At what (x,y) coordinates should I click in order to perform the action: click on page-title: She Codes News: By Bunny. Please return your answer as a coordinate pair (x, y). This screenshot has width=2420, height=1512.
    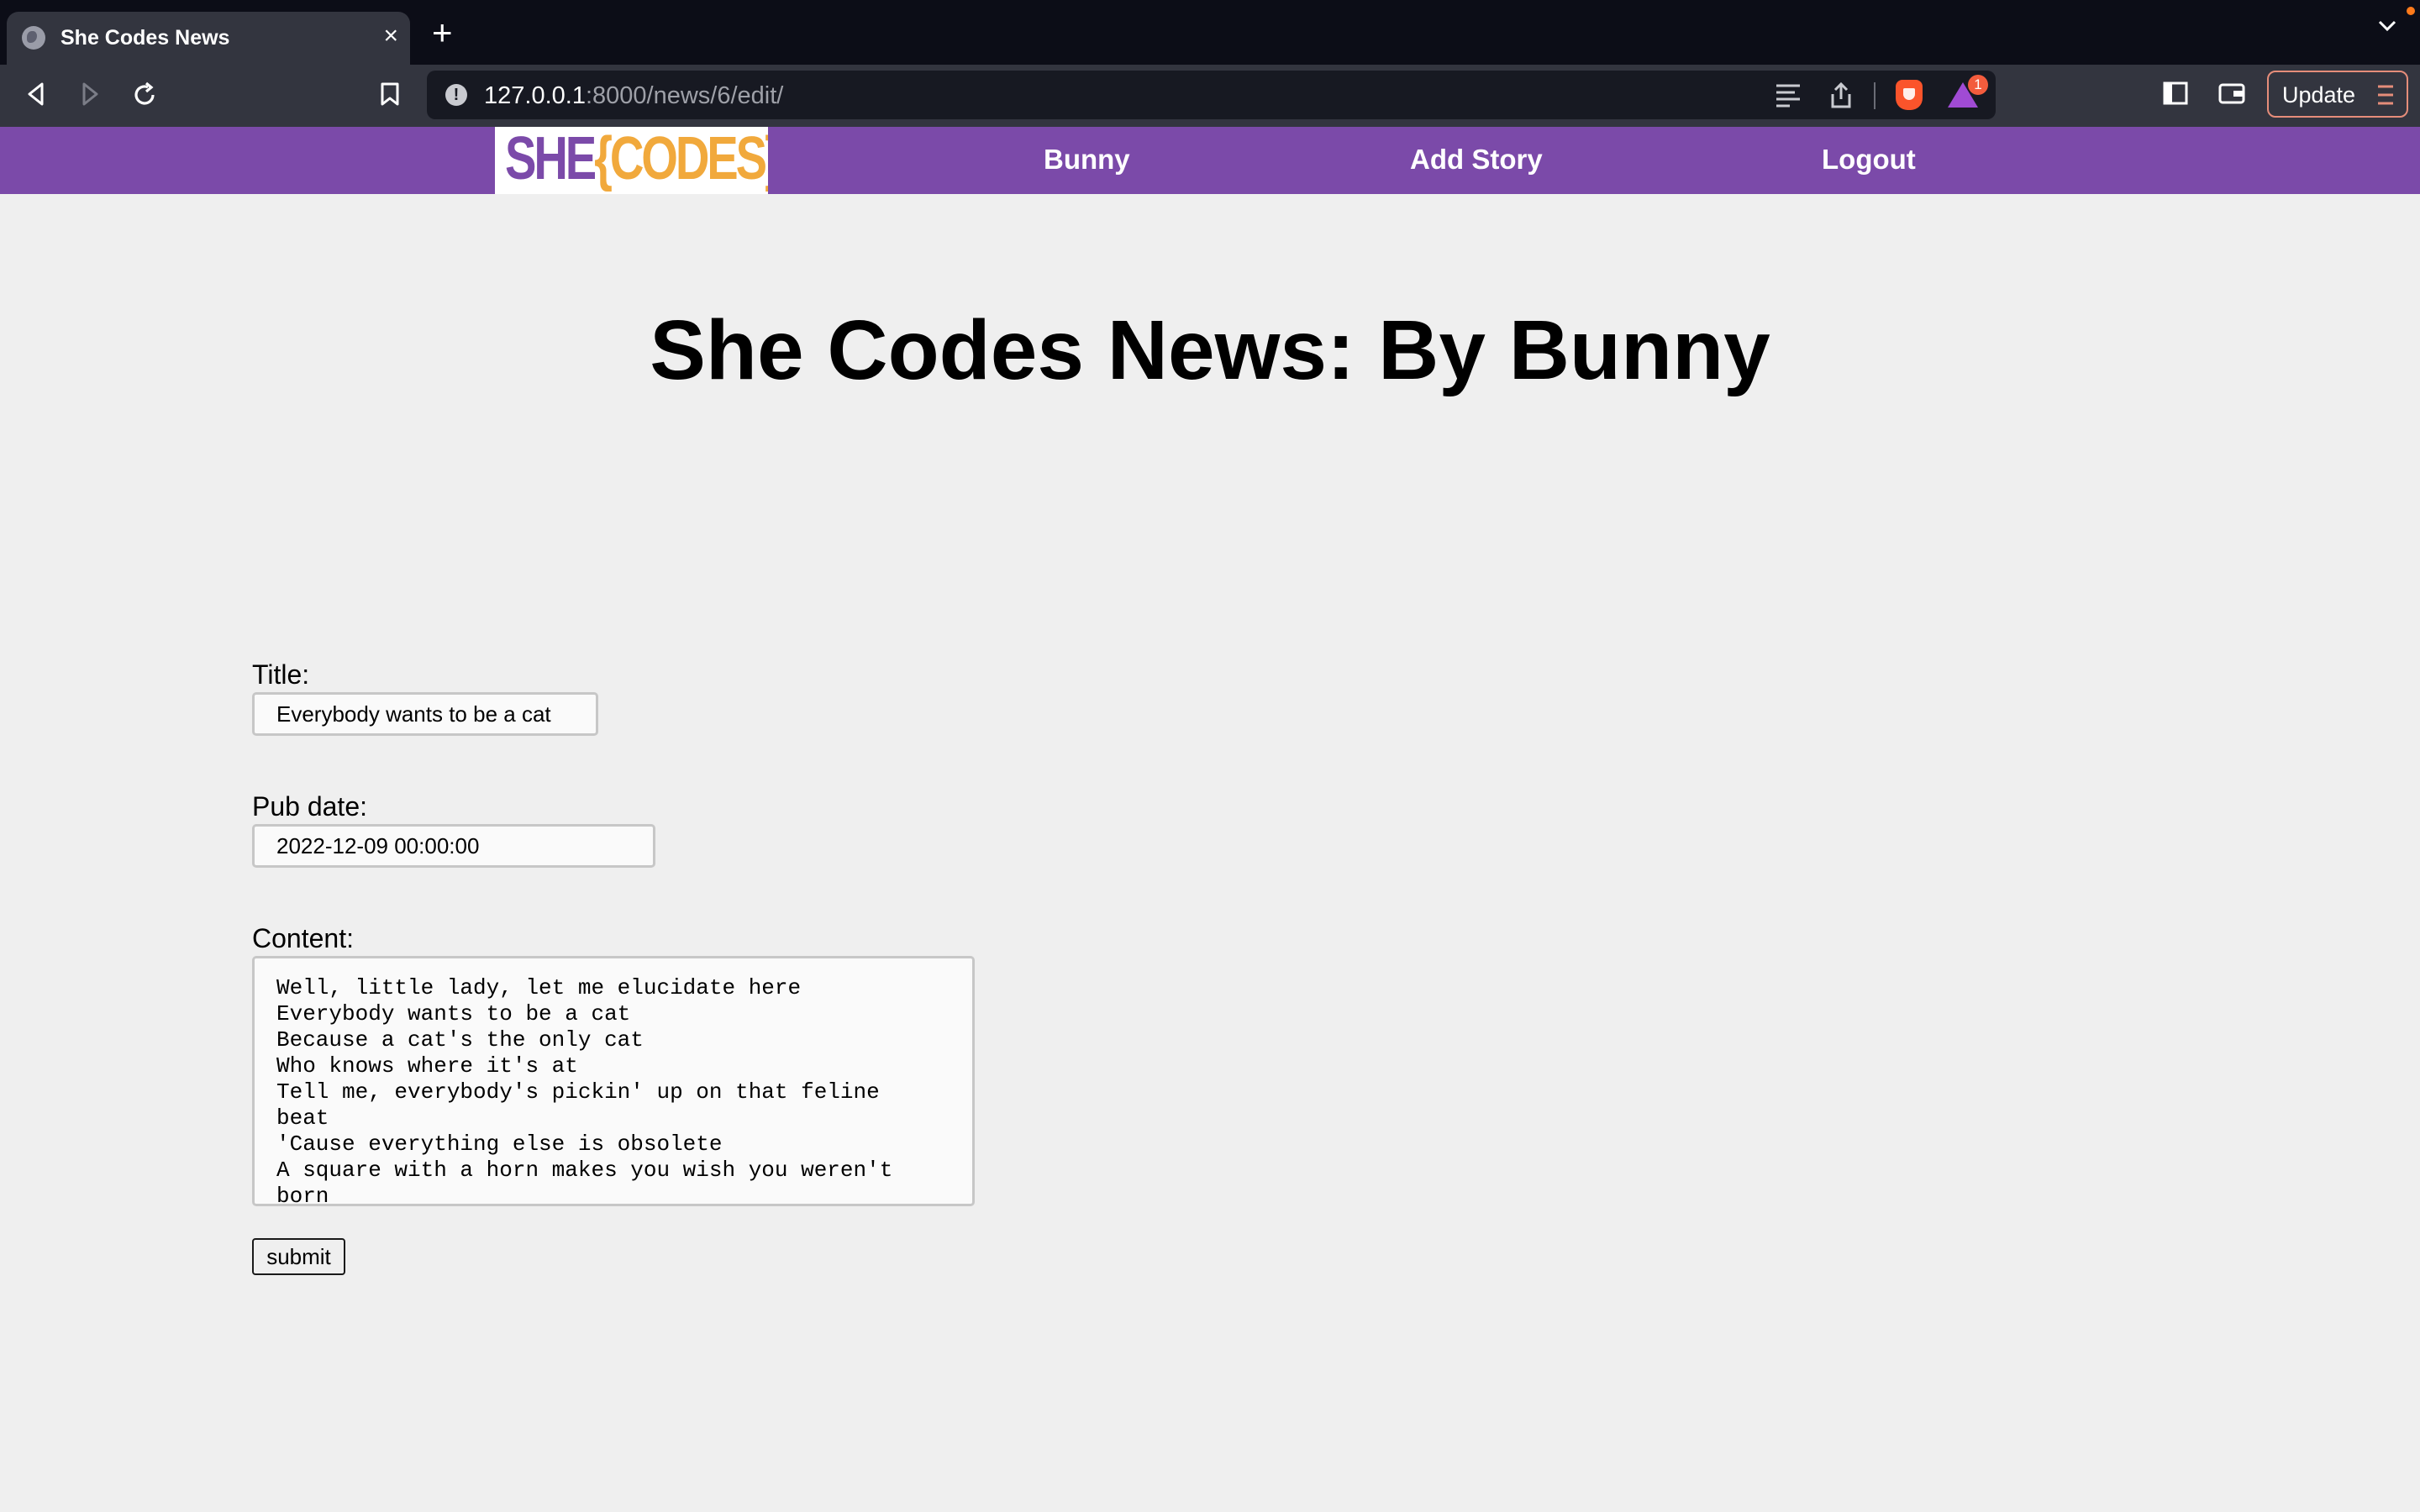
    Looking at the image, I should click on (1210, 350).